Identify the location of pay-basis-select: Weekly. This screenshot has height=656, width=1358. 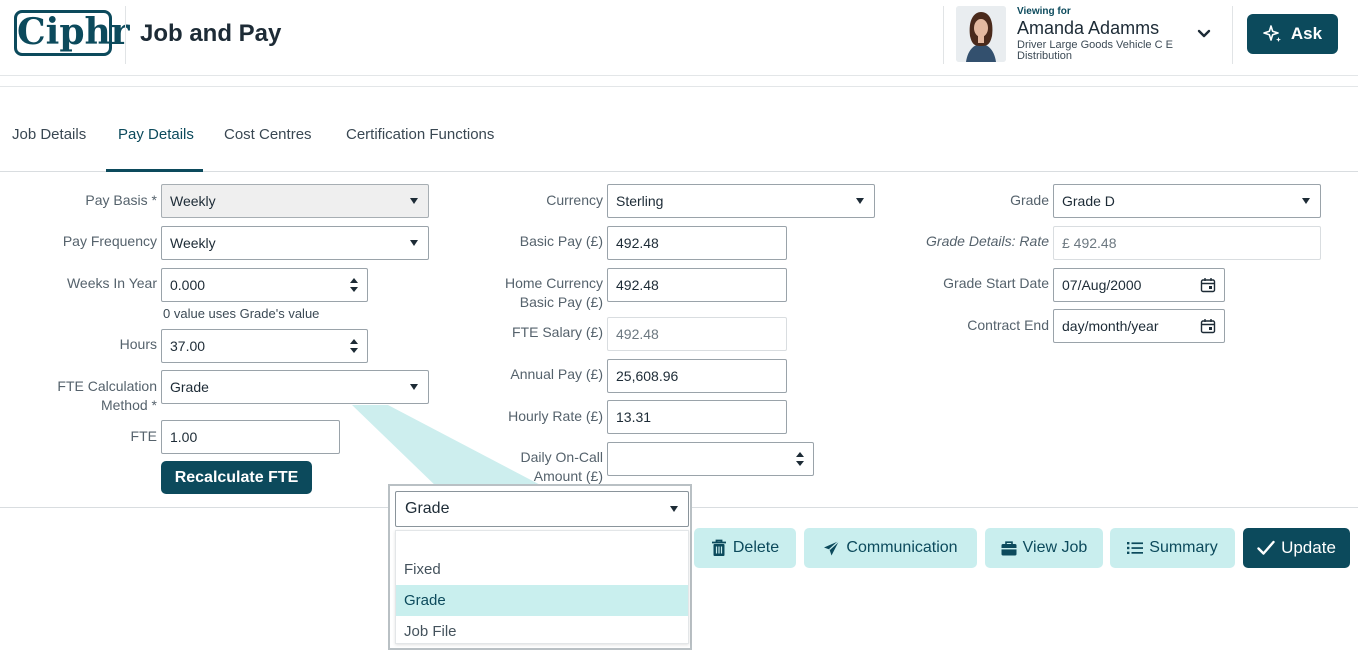
(295, 201).